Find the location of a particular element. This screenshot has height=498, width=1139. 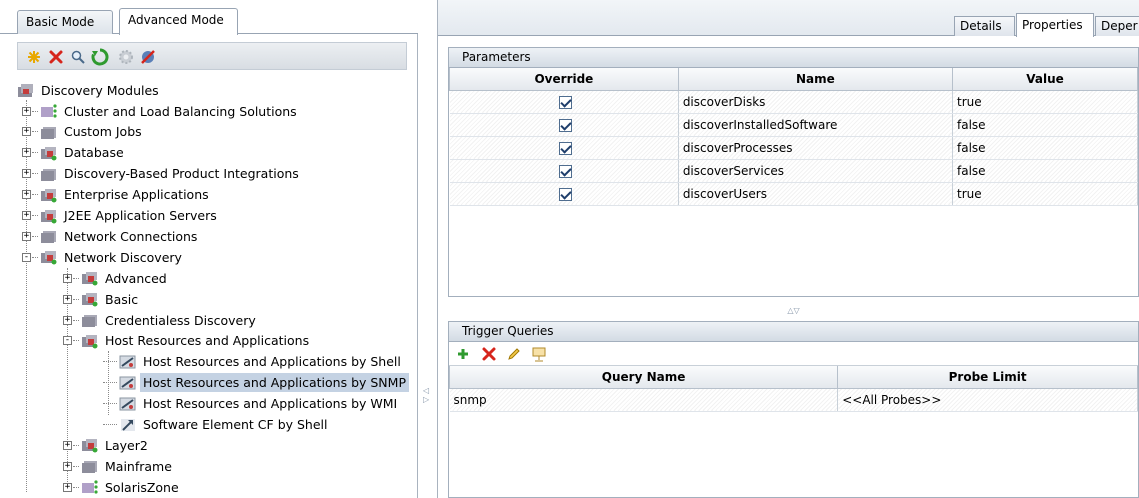

column-name: Name is located at coordinates (815, 79).